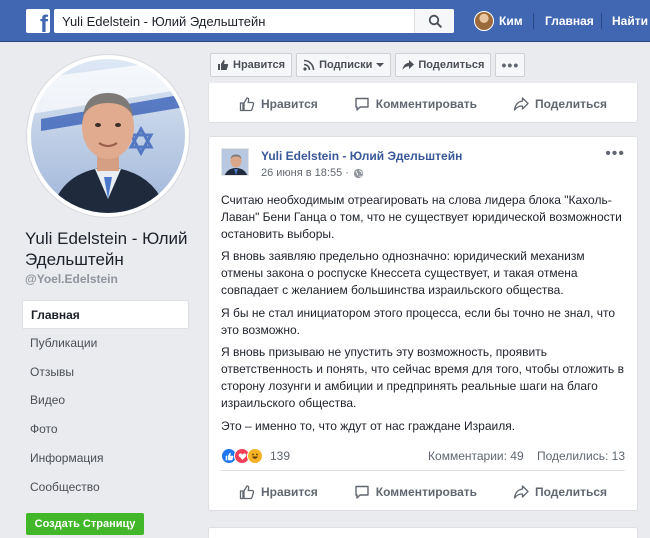 This screenshot has height=538, width=650. What do you see at coordinates (309, 65) in the screenshot?
I see `rss-icon` at bounding box center [309, 65].